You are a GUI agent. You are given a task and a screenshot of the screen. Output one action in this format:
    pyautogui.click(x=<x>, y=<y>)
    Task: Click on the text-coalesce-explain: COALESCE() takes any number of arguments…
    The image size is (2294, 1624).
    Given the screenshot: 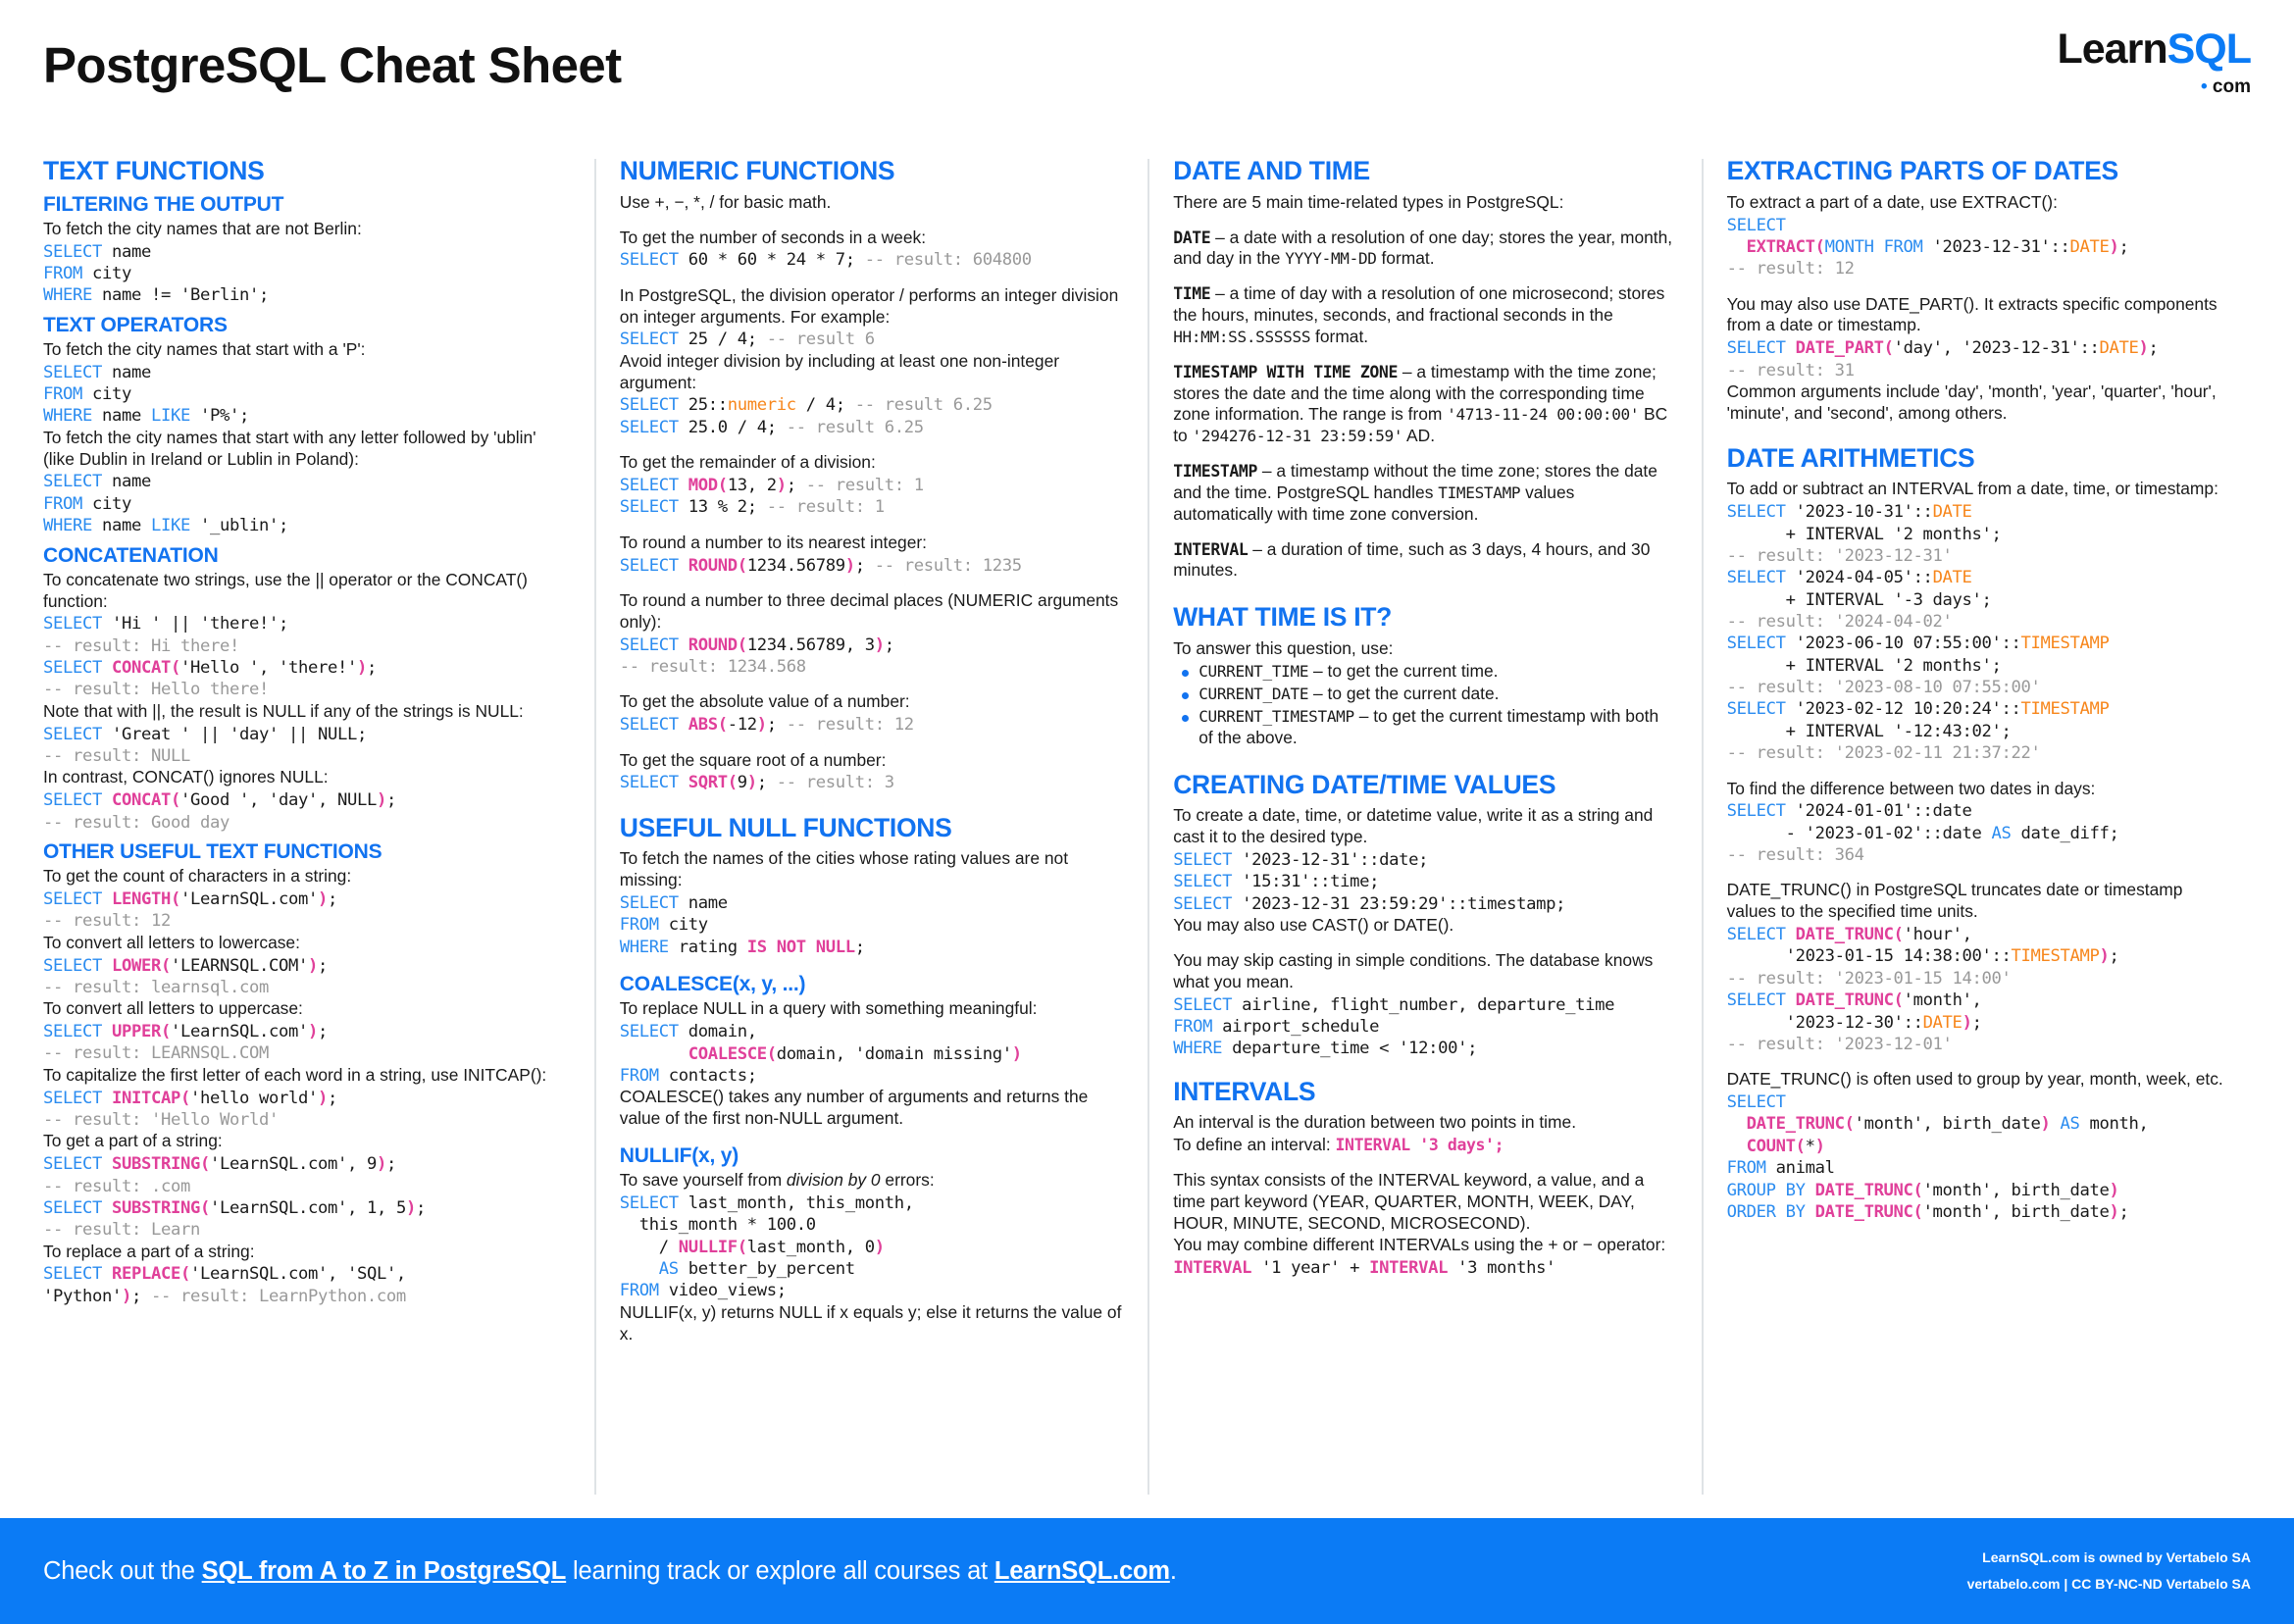 What is the action you would take?
    pyautogui.click(x=854, y=1108)
    